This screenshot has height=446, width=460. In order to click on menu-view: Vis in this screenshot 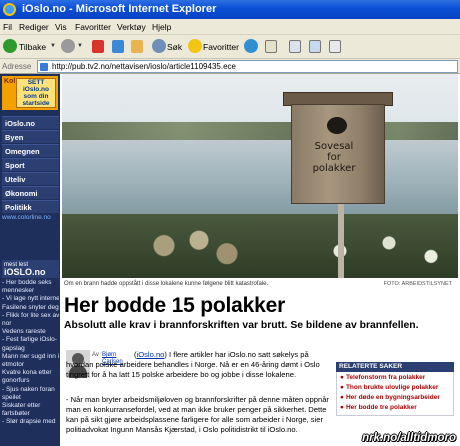, I will do `click(61, 27)`.